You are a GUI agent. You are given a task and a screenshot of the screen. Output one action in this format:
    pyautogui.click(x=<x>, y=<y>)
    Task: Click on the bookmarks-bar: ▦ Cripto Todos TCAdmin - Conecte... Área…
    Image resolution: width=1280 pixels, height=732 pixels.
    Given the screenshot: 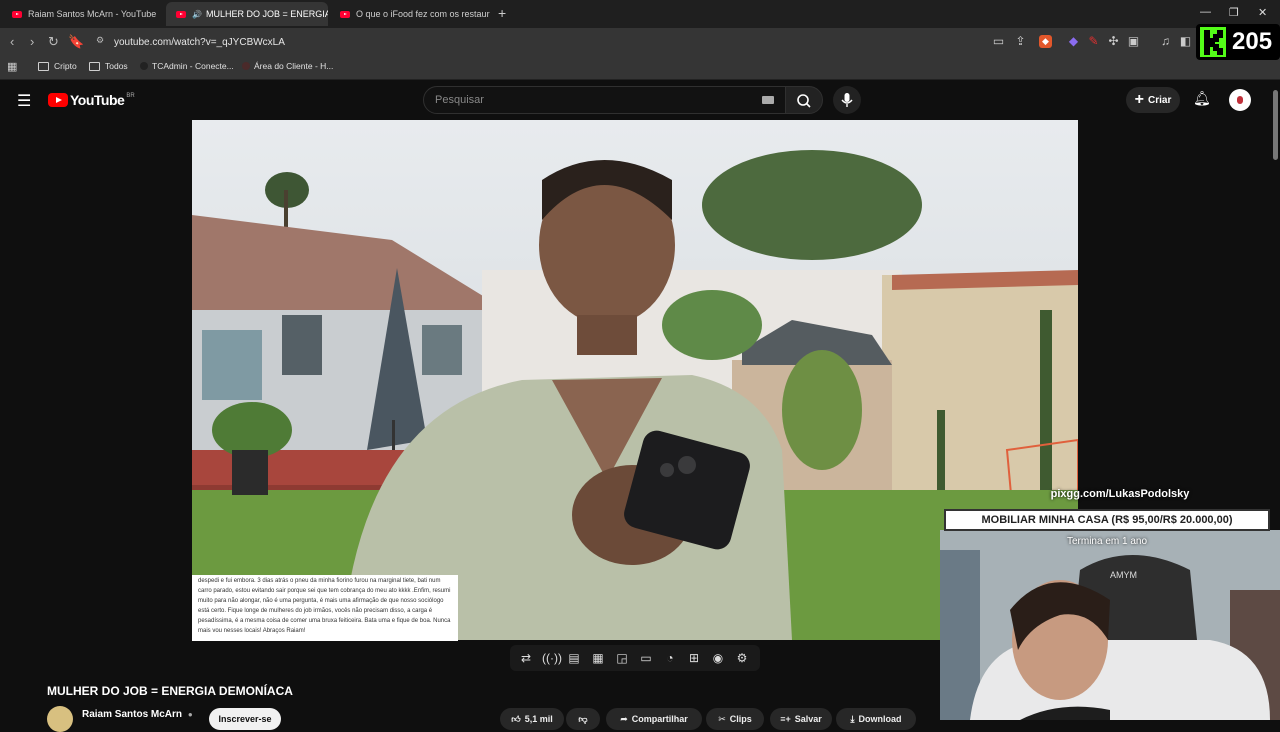 What is the action you would take?
    pyautogui.click(x=640, y=68)
    